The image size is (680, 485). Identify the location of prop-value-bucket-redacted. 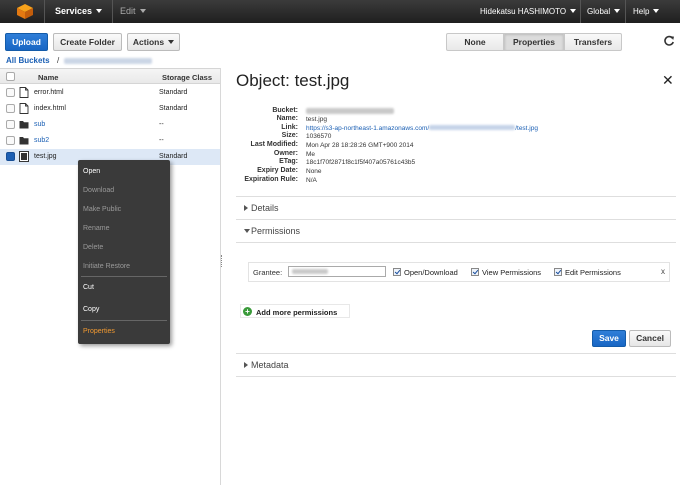
(350, 111).